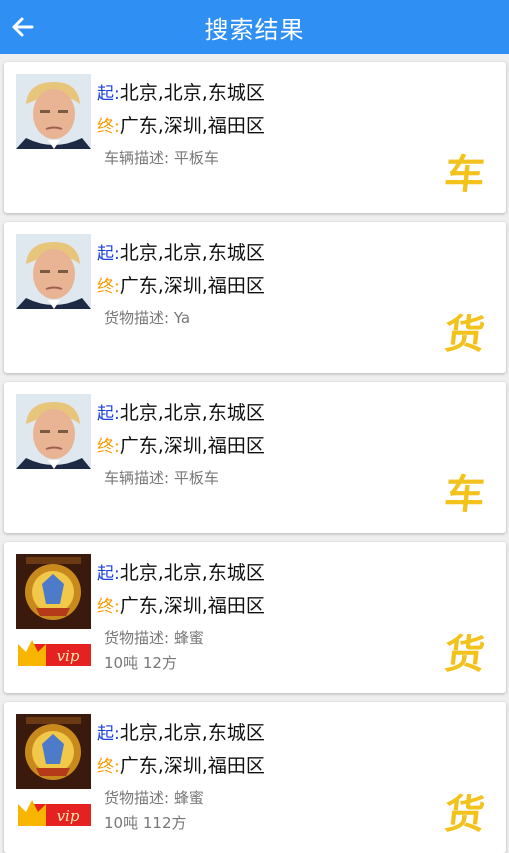 Image resolution: width=509 pixels, height=853 pixels. I want to click on app-header: 搜索结果, so click(254, 27).